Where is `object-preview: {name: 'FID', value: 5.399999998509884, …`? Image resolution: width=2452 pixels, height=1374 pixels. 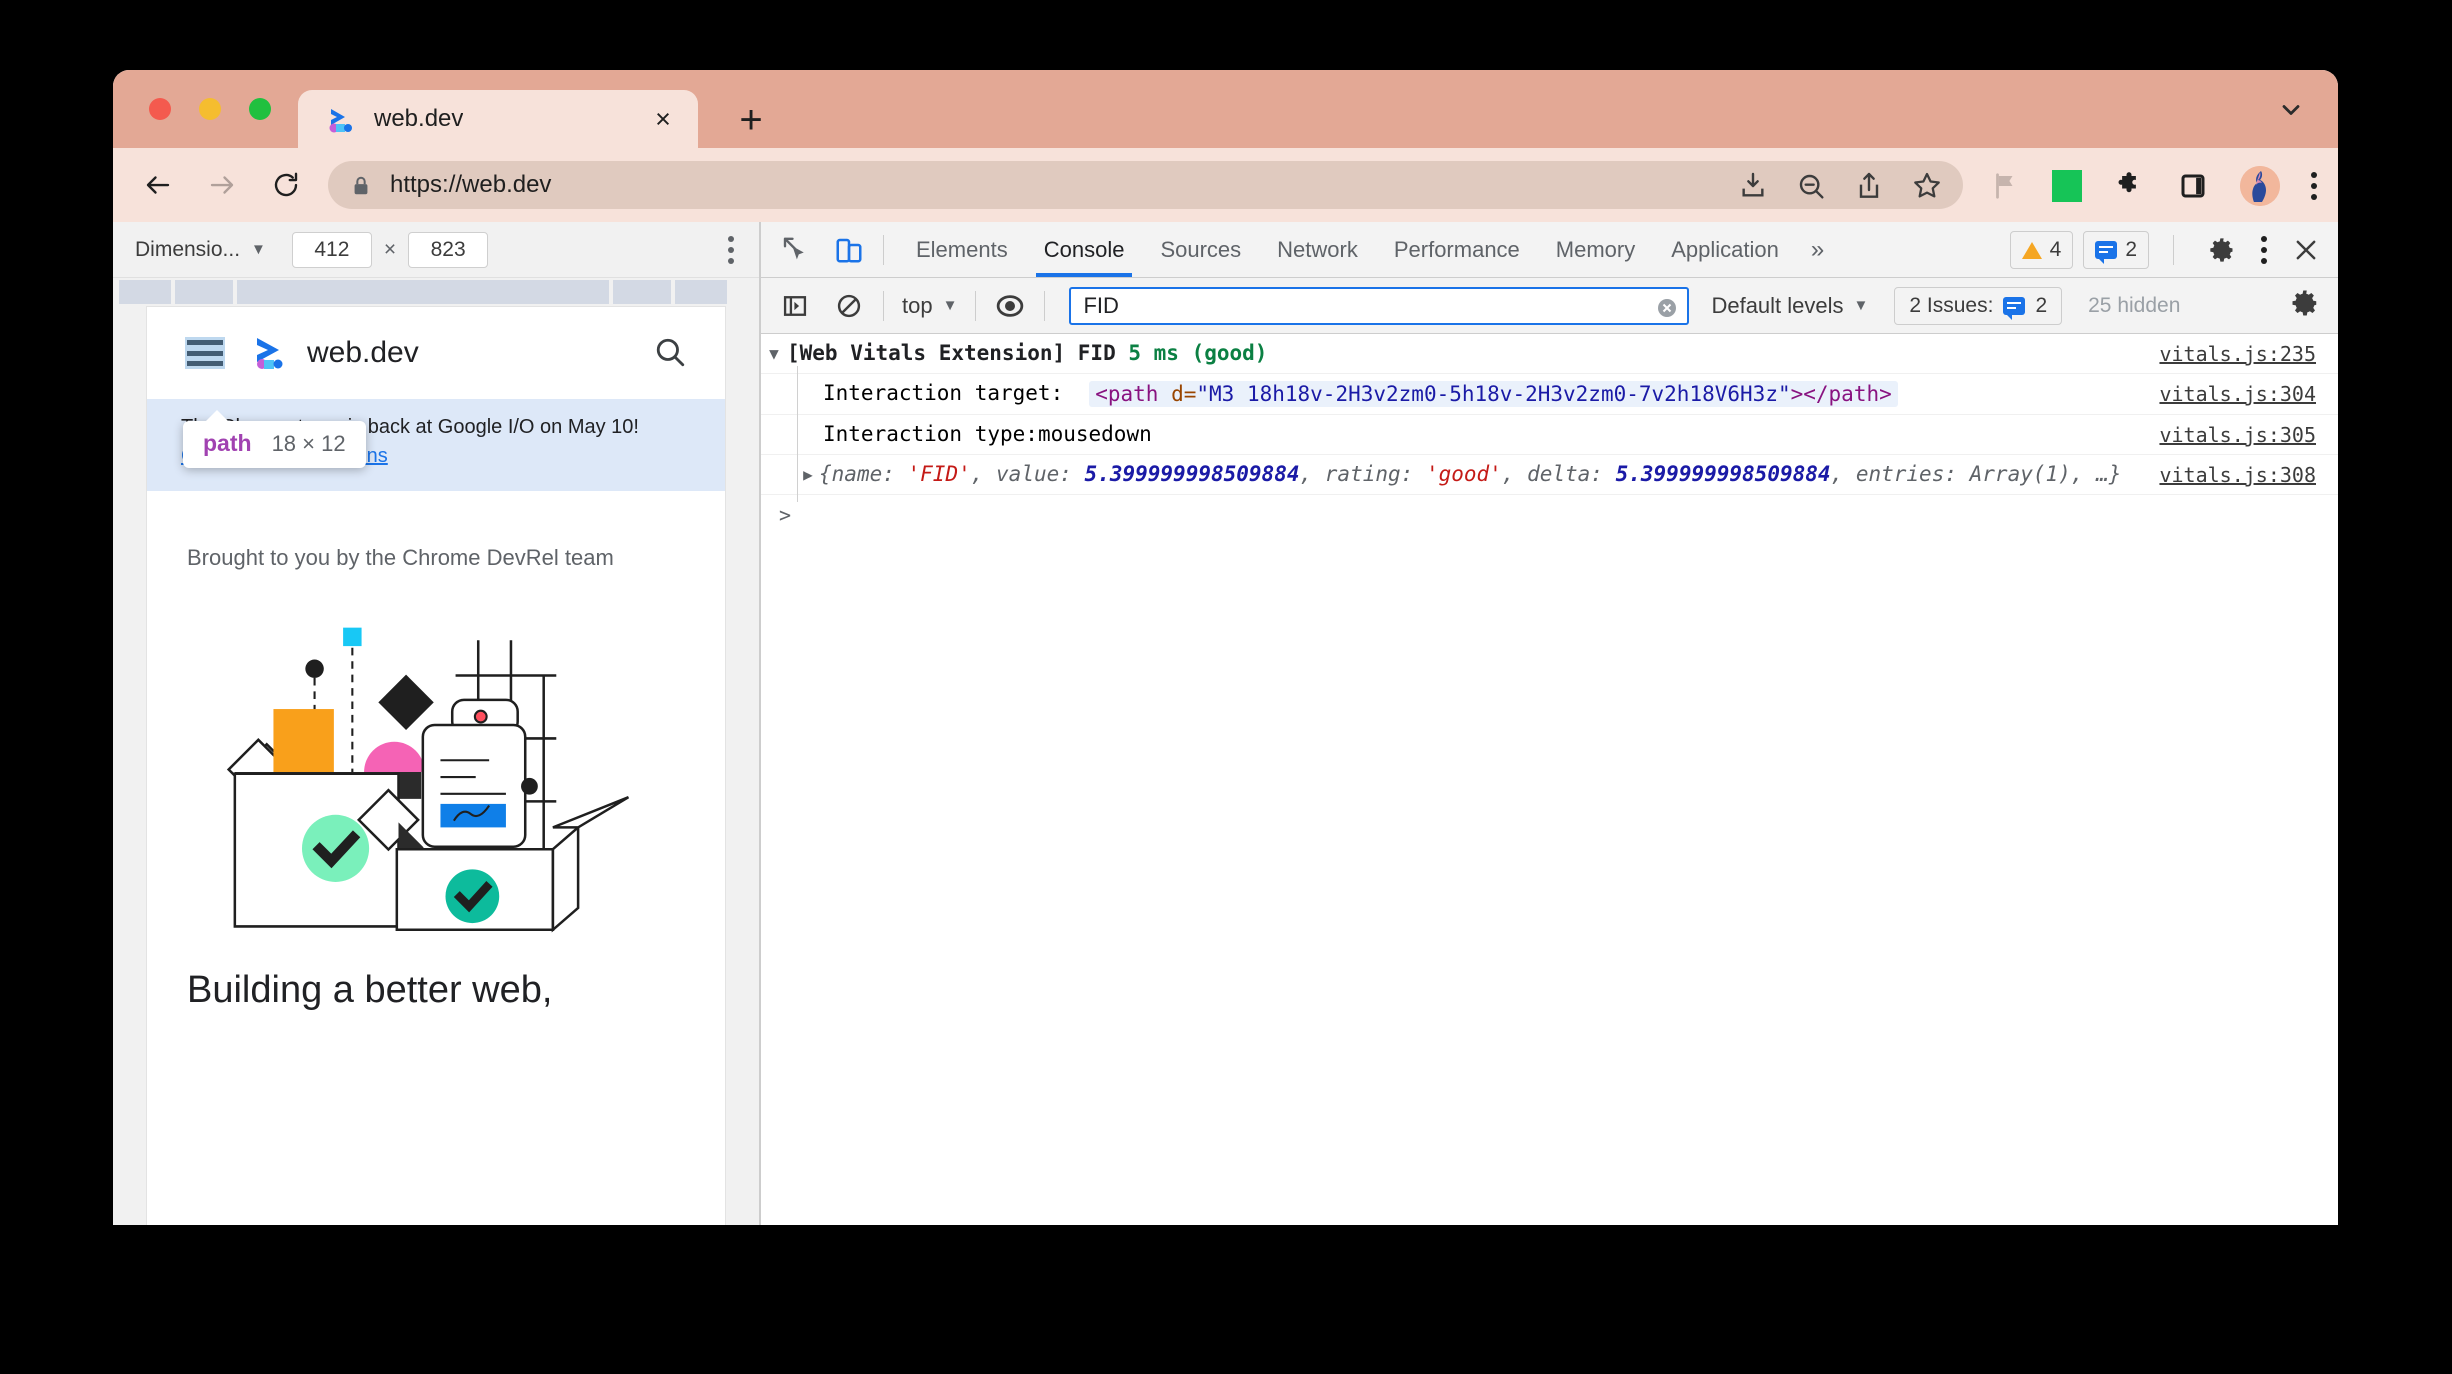 object-preview: {name: 'FID', value: 5.399999998509884, … is located at coordinates (1470, 474).